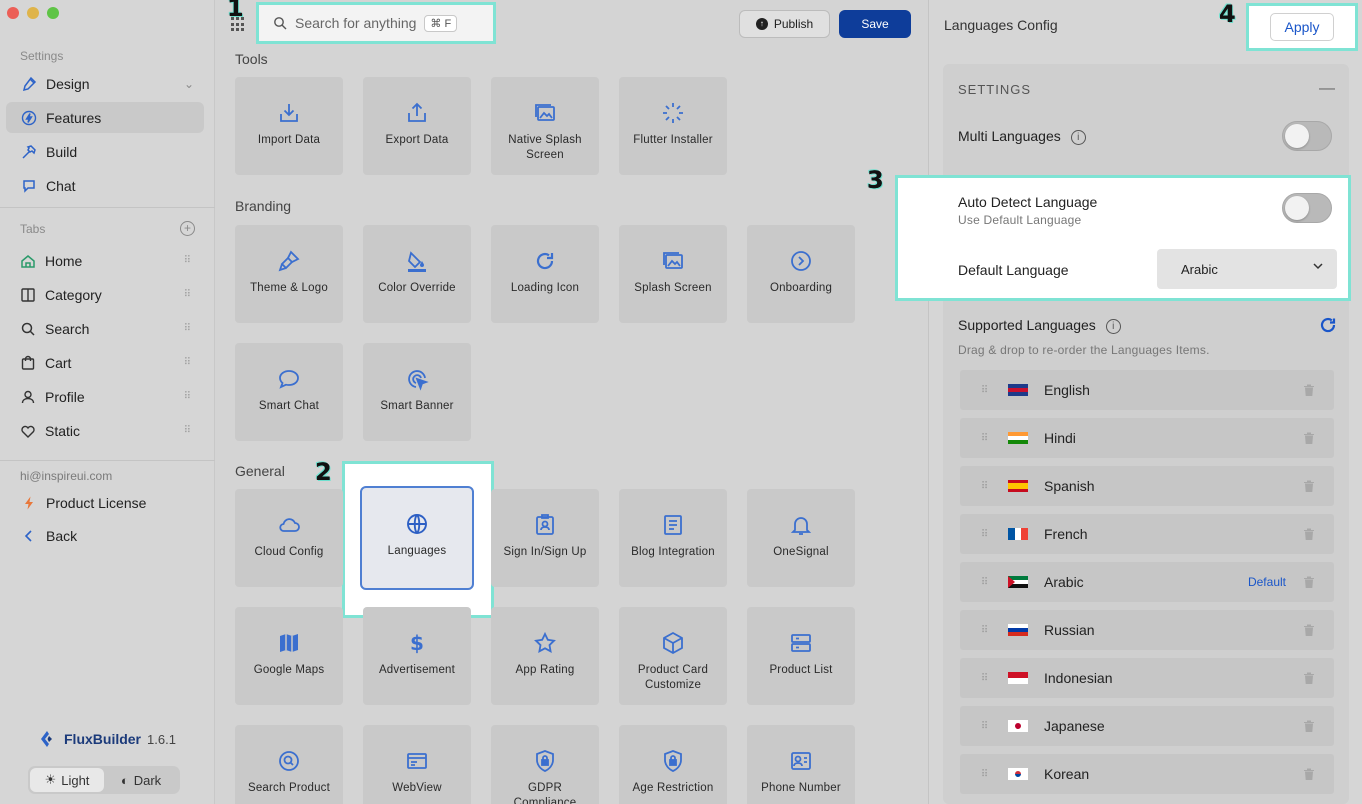 The height and width of the screenshot is (804, 1362). Describe the element at coordinates (545, 274) in the screenshot. I see `tile-loading-icon: Loading Icon` at that location.